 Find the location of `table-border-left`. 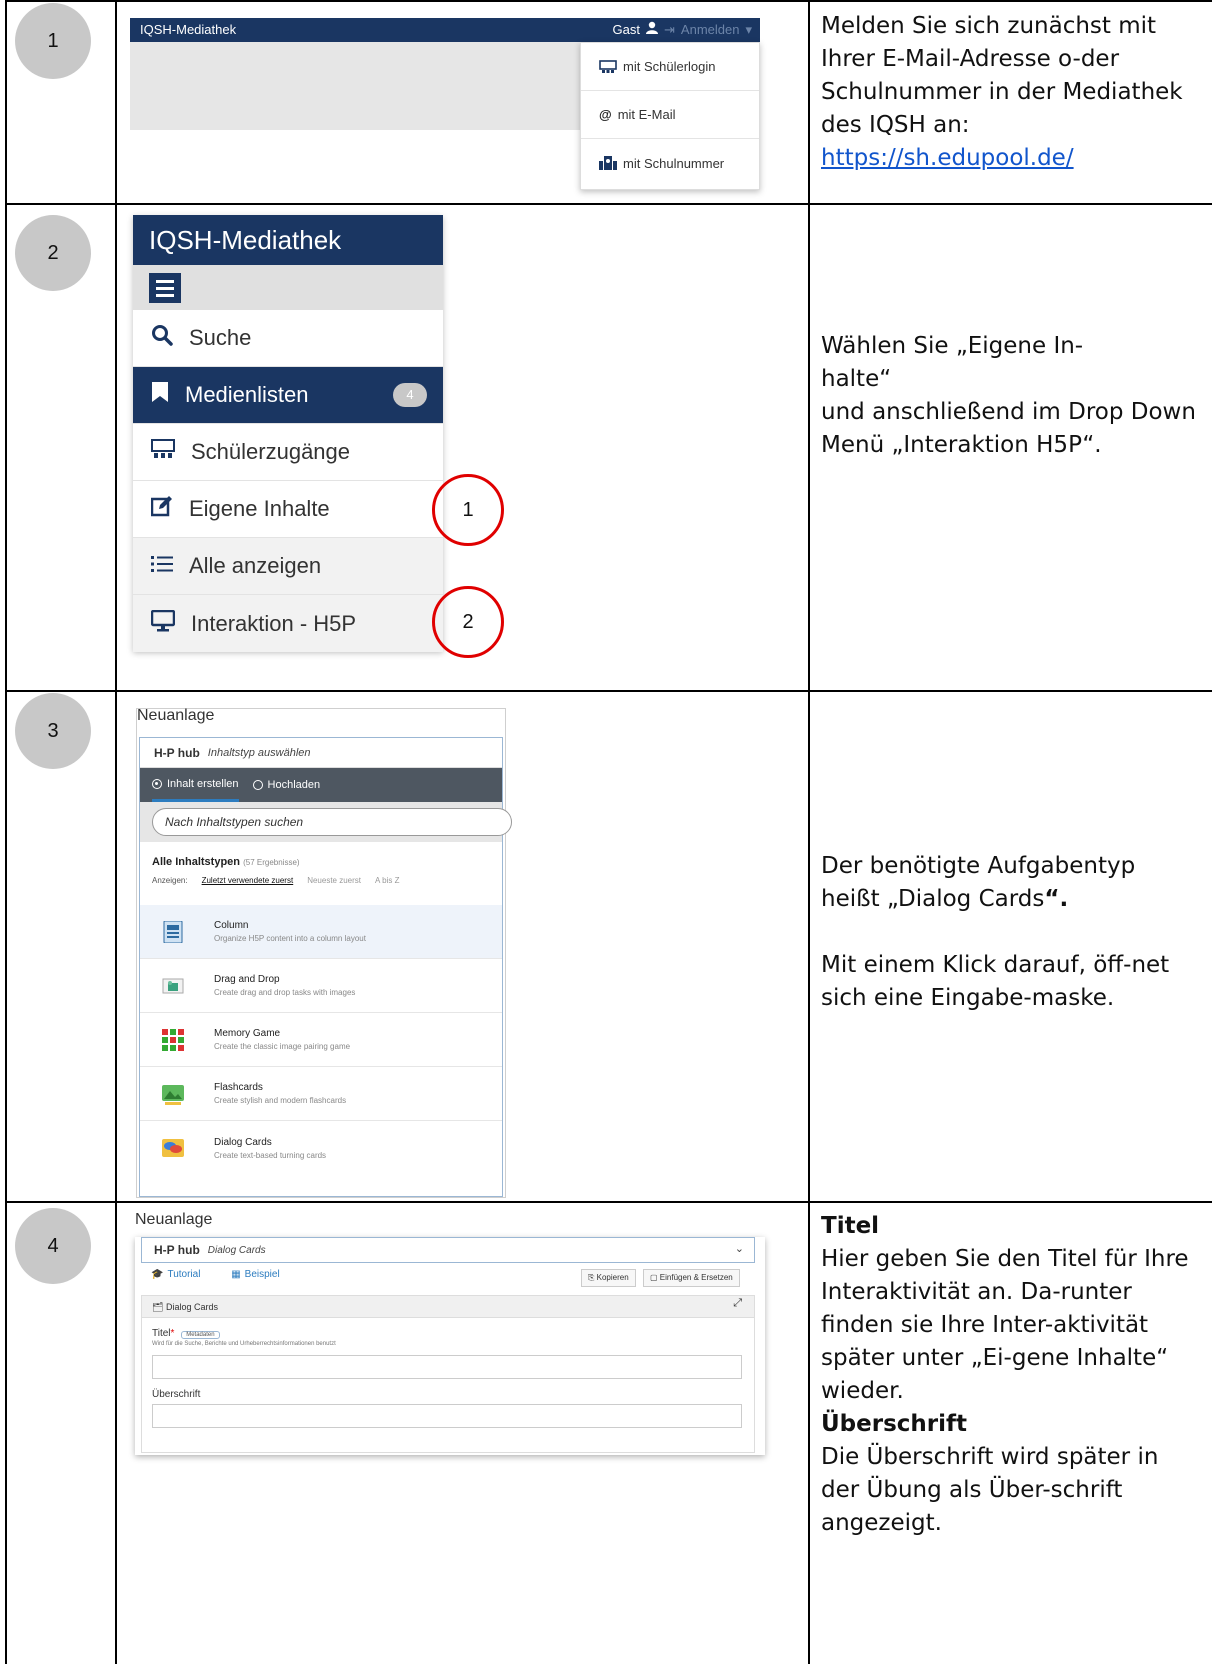

table-border-left is located at coordinates (6, 832).